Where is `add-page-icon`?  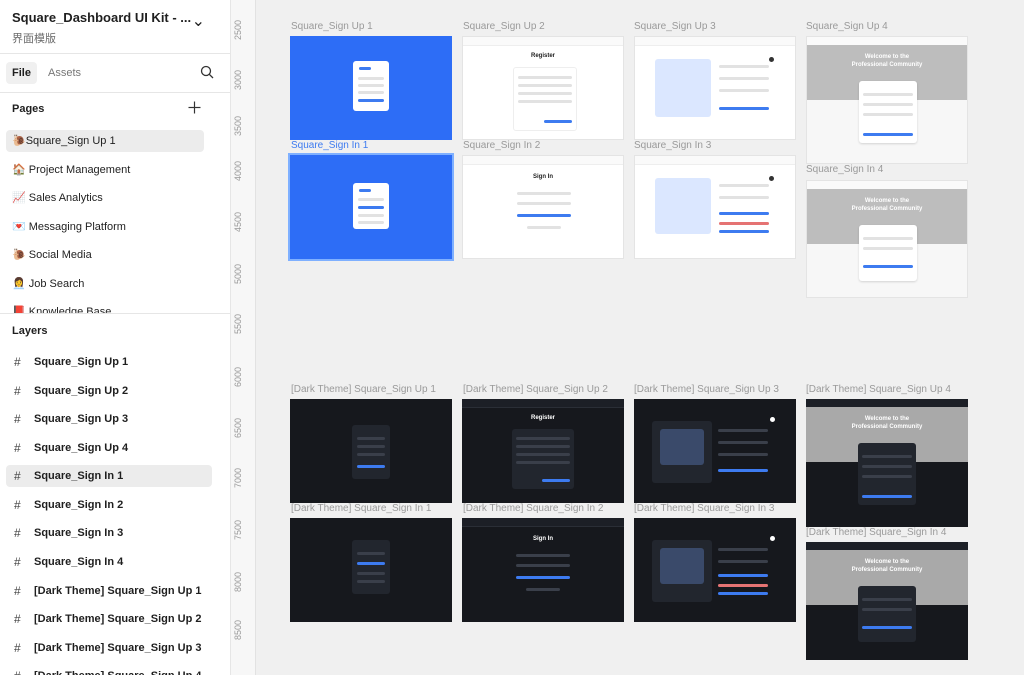
add-page-icon is located at coordinates (194, 107).